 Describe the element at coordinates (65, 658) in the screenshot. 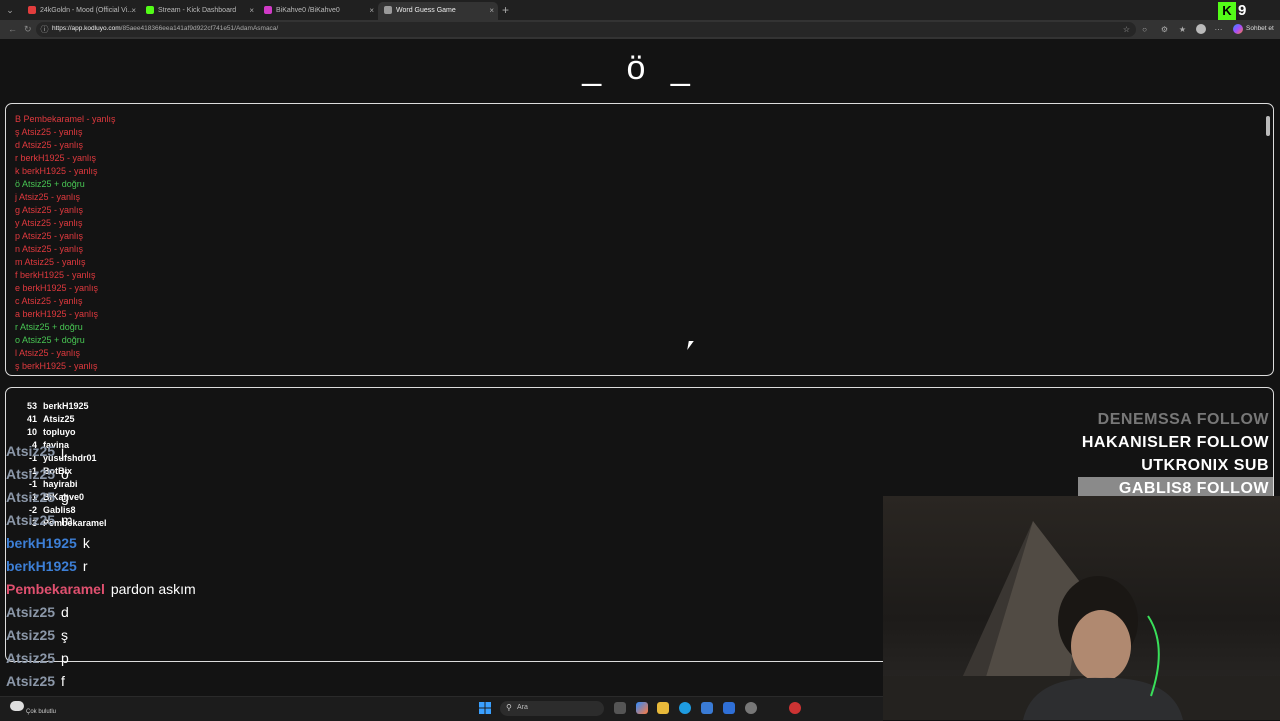

I see `chat-text: p` at that location.